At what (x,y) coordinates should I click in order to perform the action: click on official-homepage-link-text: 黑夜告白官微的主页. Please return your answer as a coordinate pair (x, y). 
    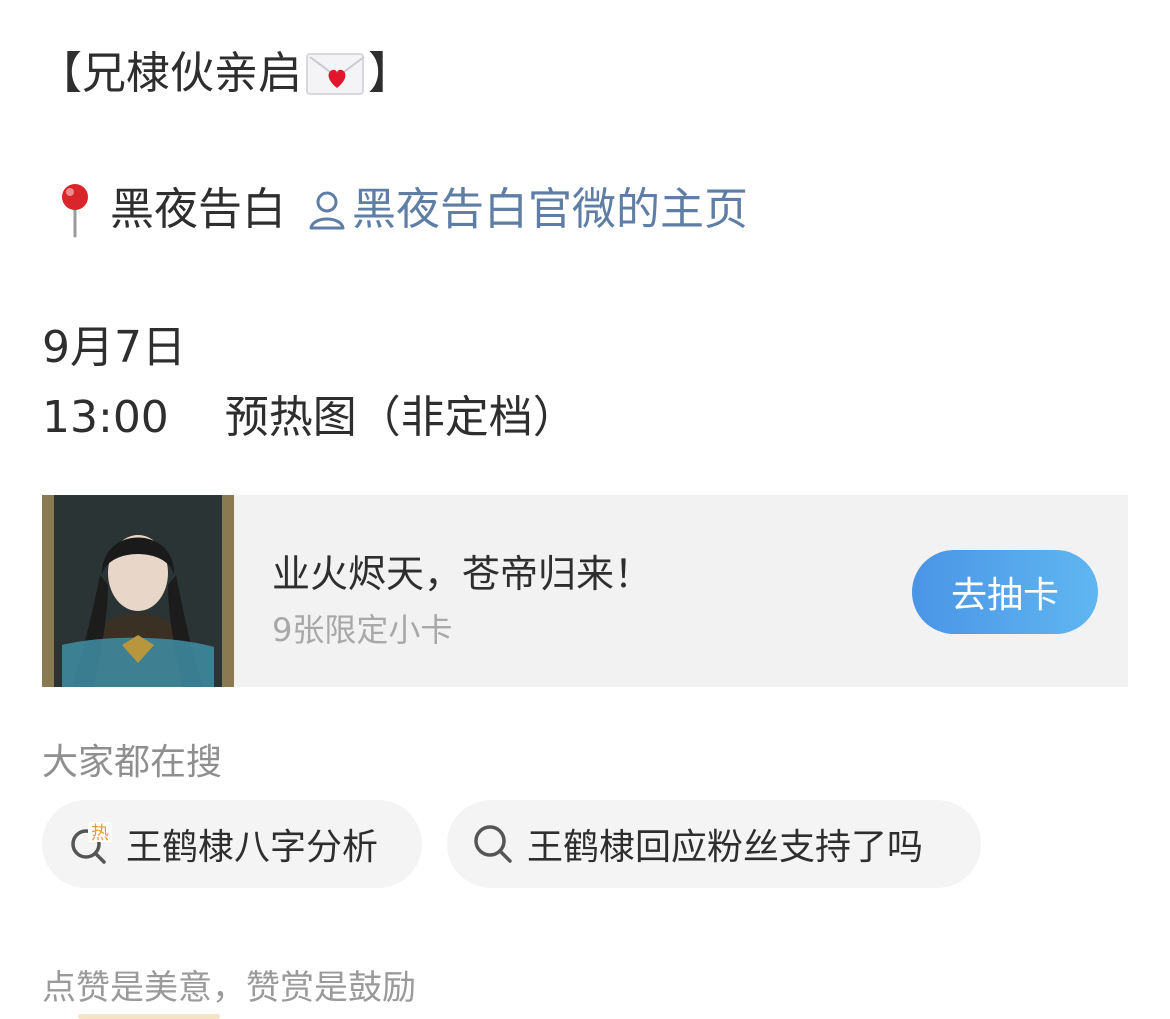
    Looking at the image, I should click on (550, 209).